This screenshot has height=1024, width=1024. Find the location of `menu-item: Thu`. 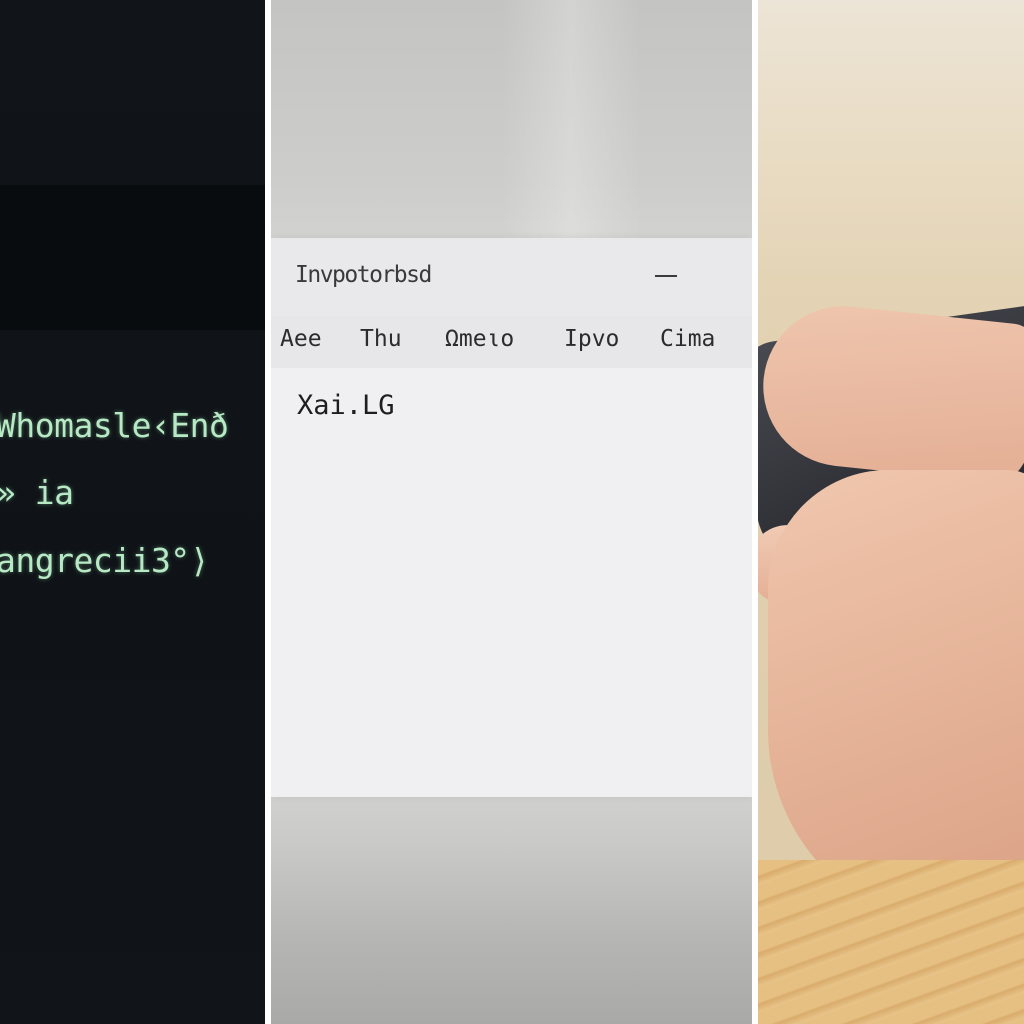

menu-item: Thu is located at coordinates (381, 339).